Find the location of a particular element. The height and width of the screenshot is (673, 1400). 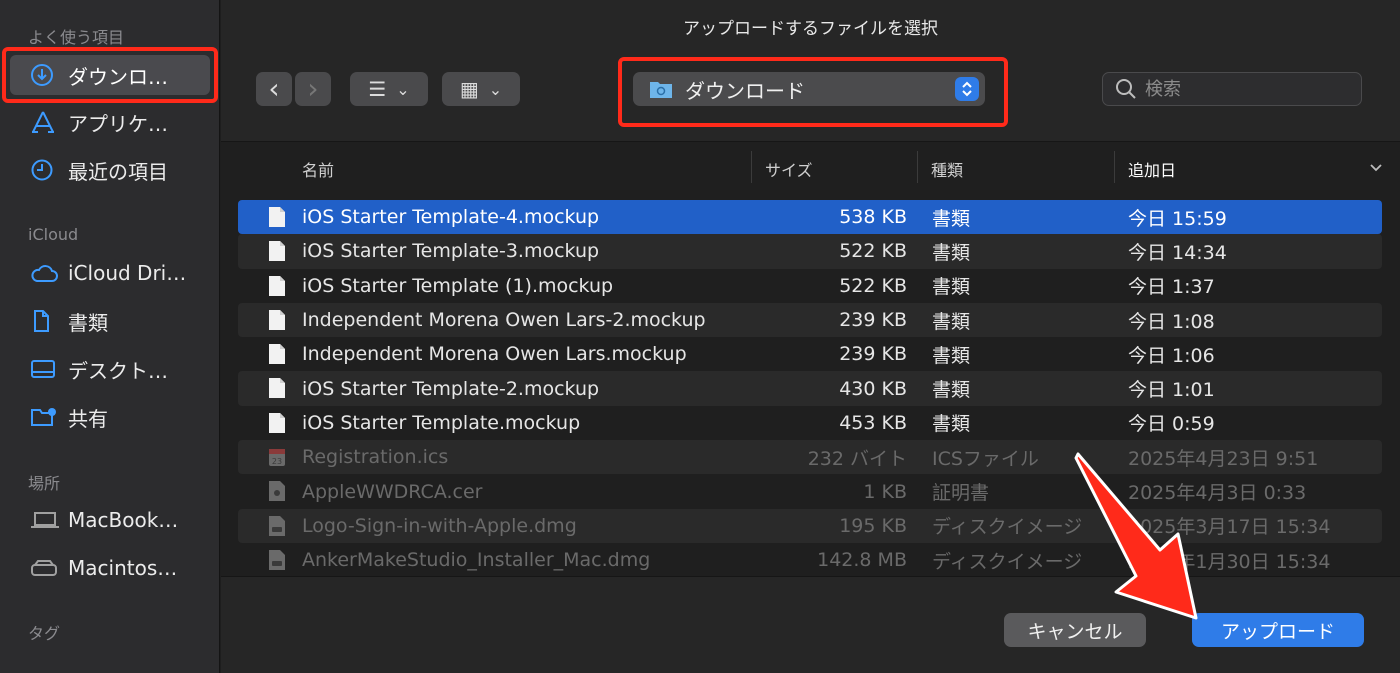

list-icon: ☰ is located at coordinates (377, 89).